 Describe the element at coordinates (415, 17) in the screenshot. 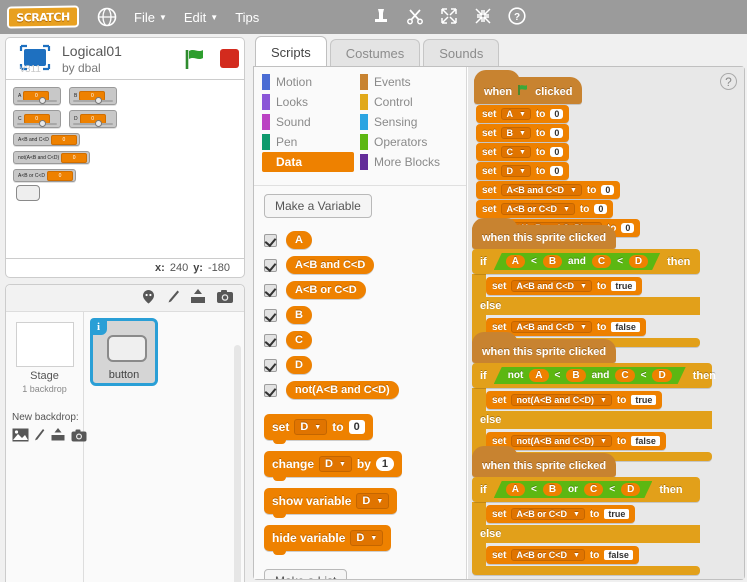

I see `scissors-icon` at that location.